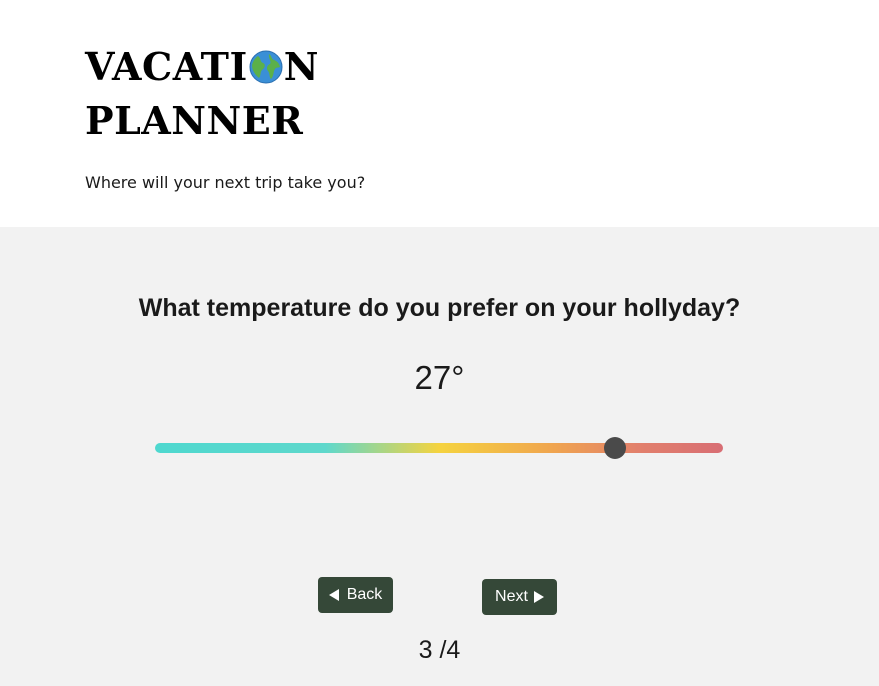 Image resolution: width=879 pixels, height=686 pixels. Describe the element at coordinates (439, 448) in the screenshot. I see `temperature-slider` at that location.